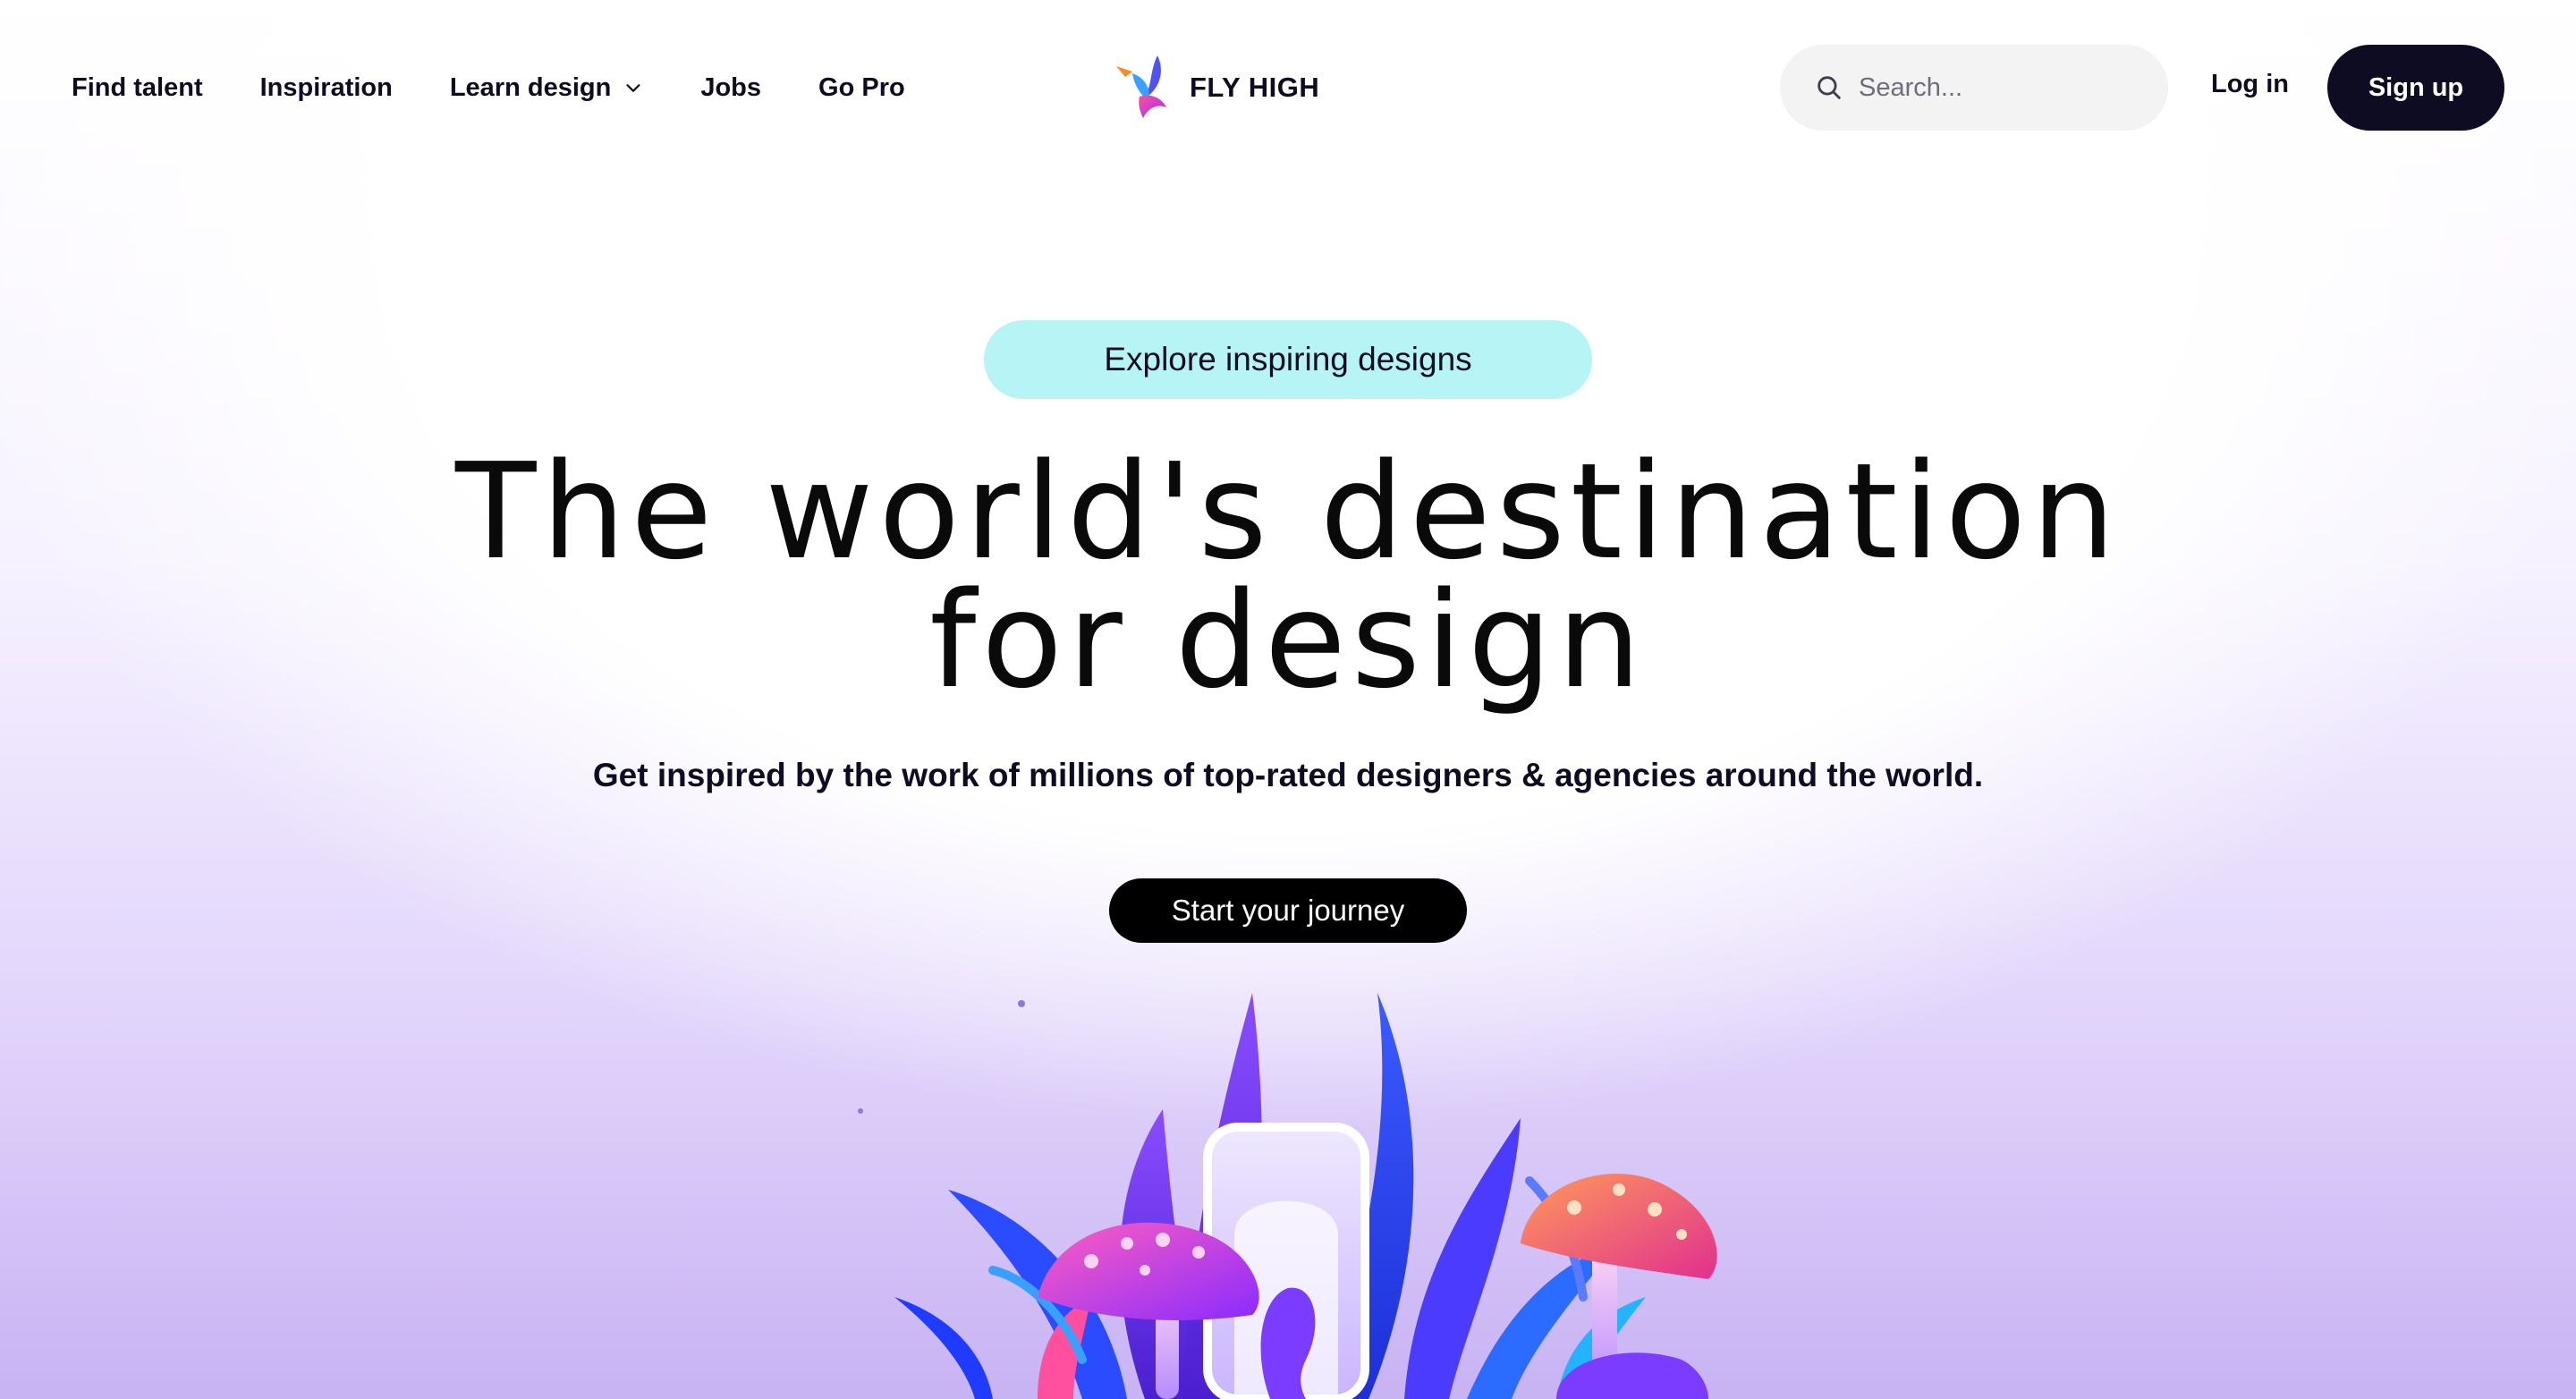 The width and height of the screenshot is (2576, 1399). Describe the element at coordinates (1288, 640) in the screenshot. I see `hero-headline-line2: for design` at that location.